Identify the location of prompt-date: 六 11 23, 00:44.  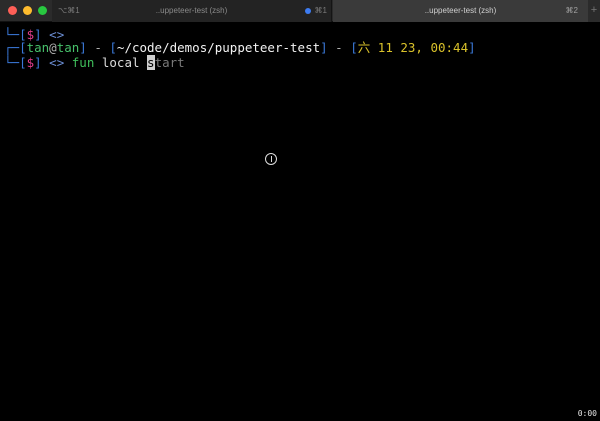
(413, 47).